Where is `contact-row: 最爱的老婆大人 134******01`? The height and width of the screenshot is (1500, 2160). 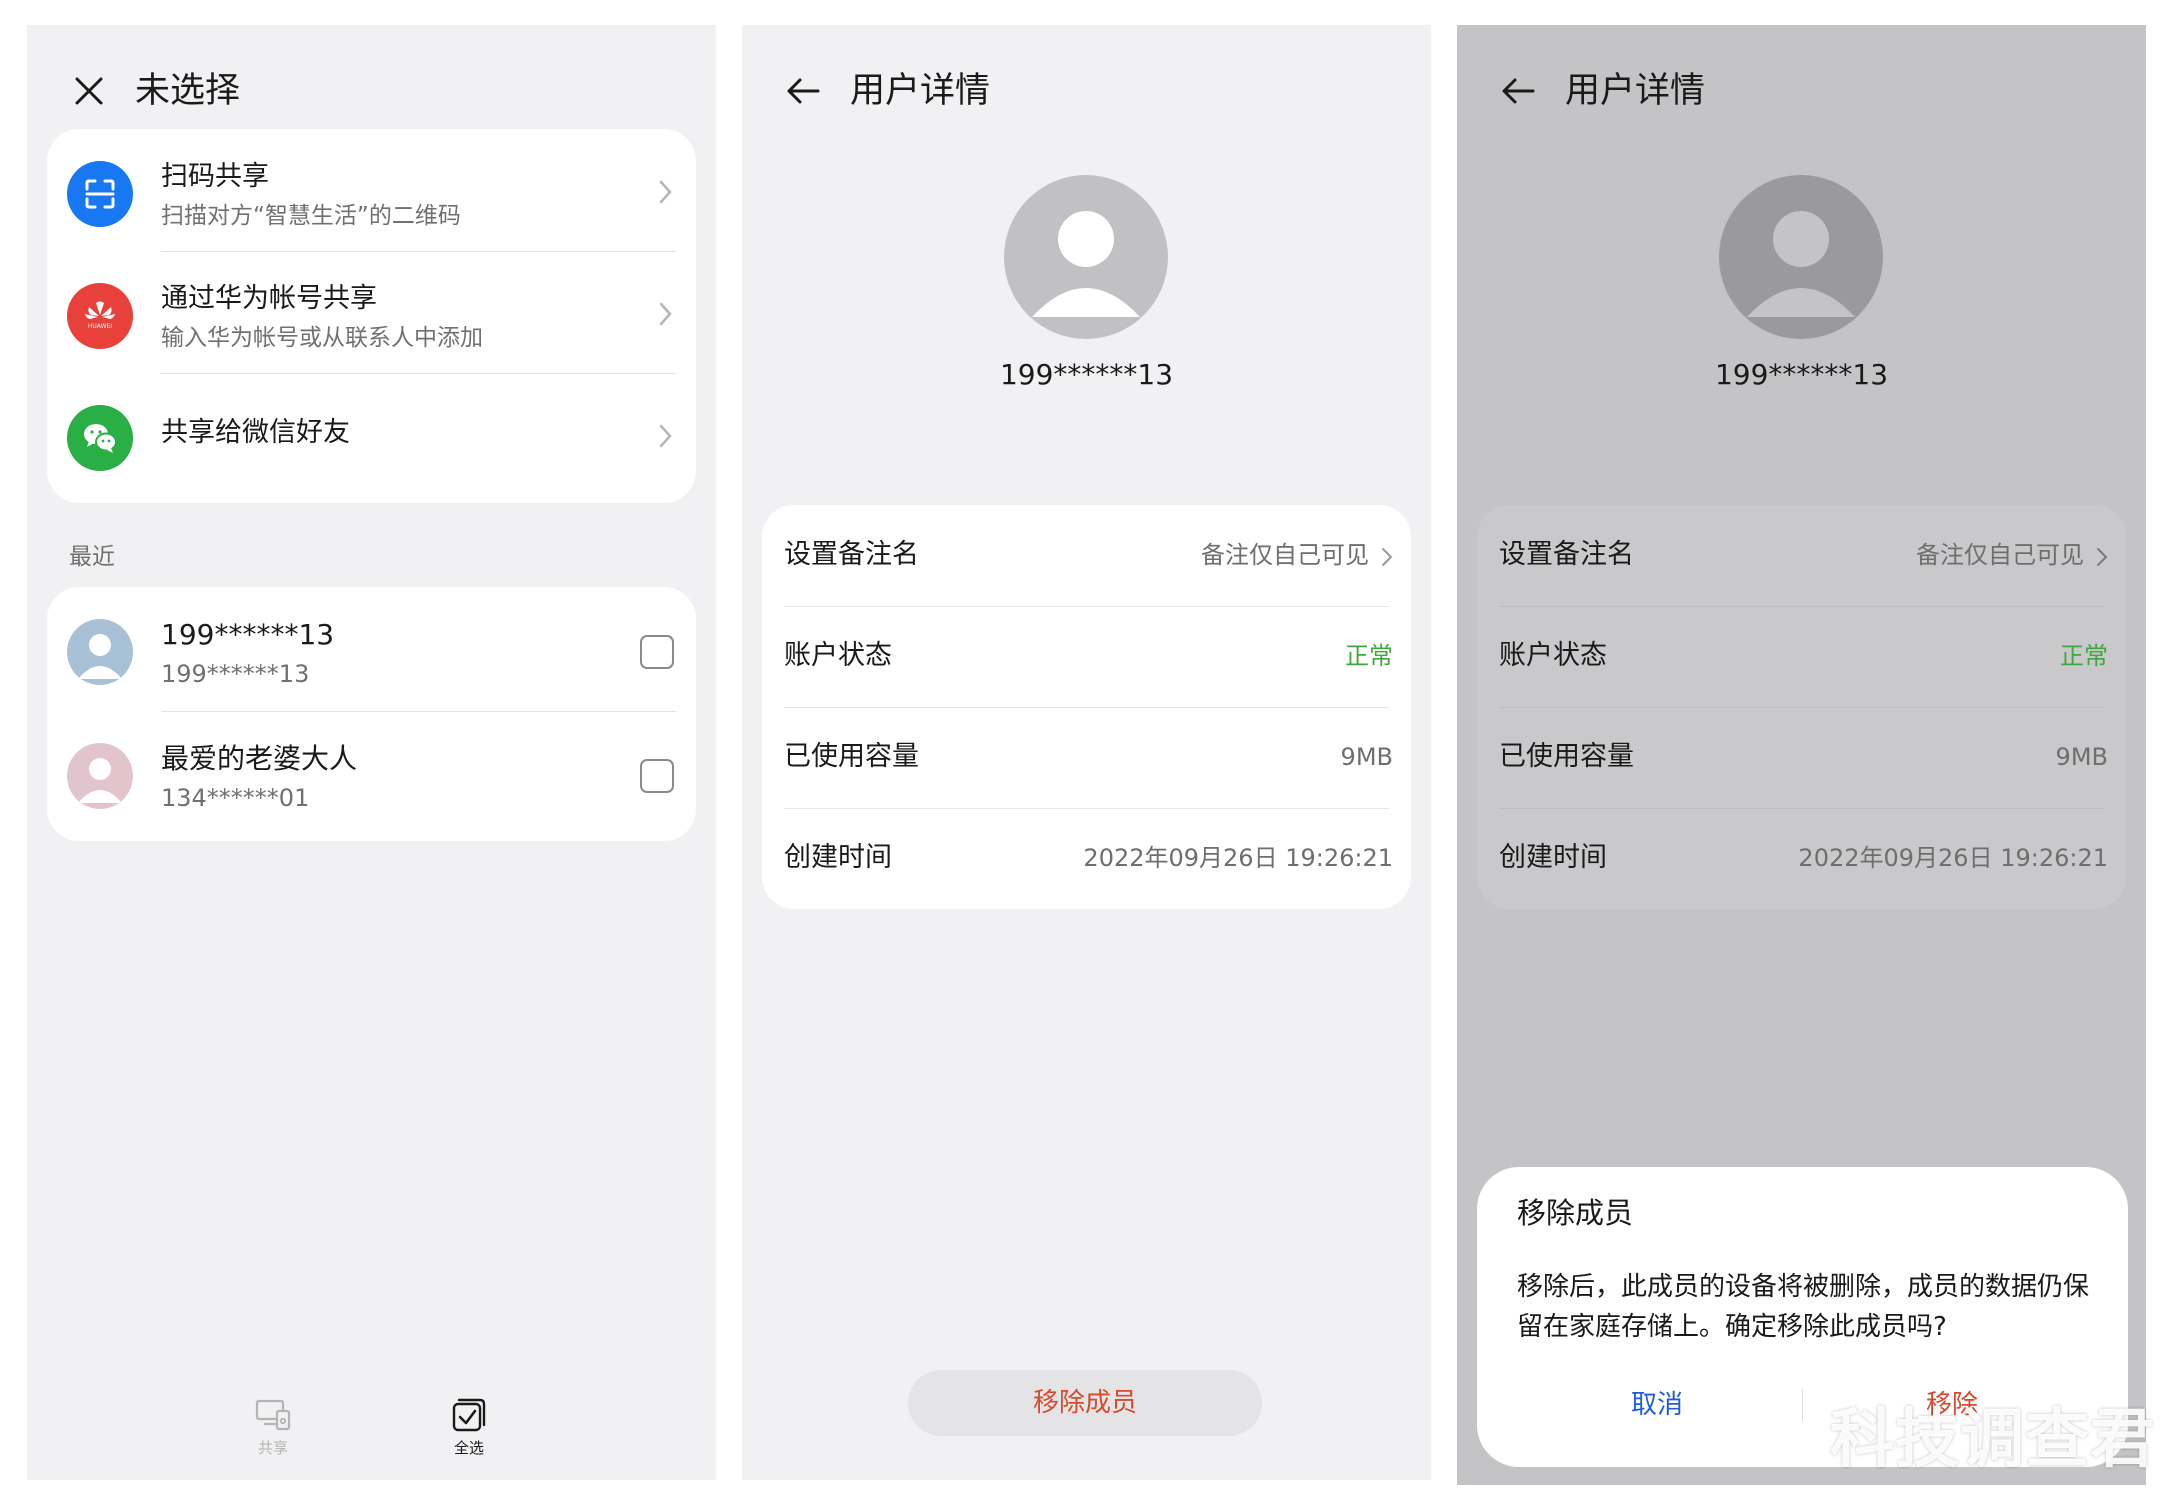
contact-row: 最爱的老婆大人 134******01 is located at coordinates (371, 771).